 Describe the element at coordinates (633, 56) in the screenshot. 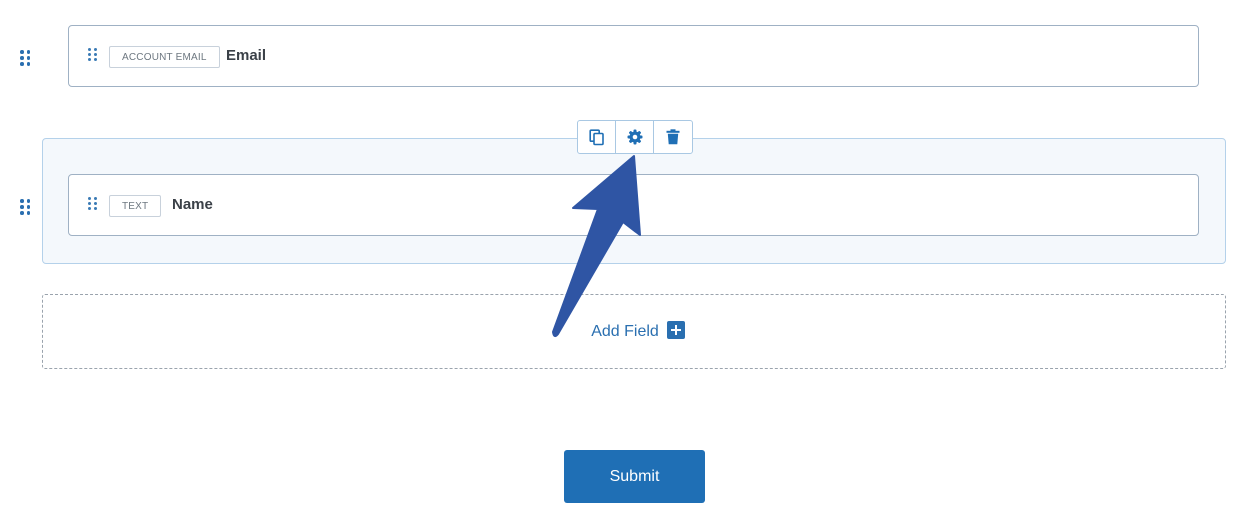

I see `field-row-email: ACCOUNT EMAIL Email` at that location.